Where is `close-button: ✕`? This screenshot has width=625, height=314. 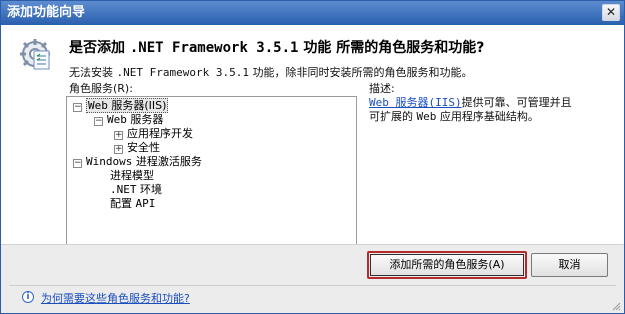
close-button: ✕ is located at coordinates (611, 12).